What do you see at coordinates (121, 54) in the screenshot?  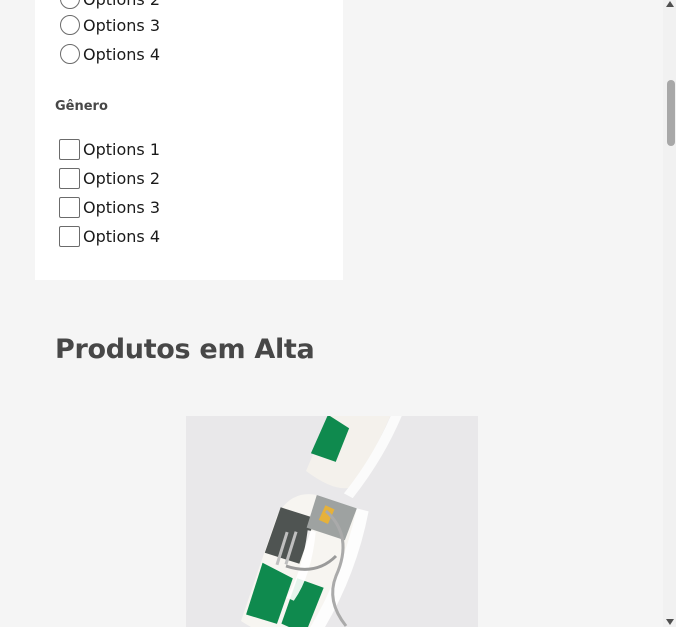 I see `radio-option-label: Options 4` at bounding box center [121, 54].